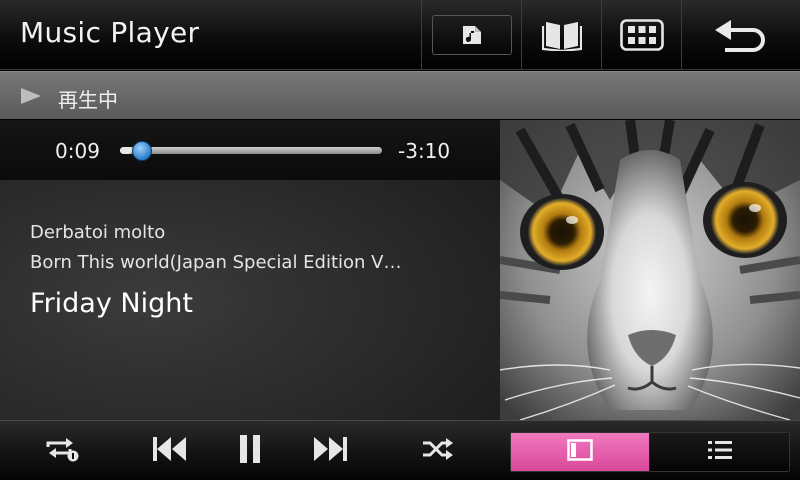 This screenshot has height=480, width=800. I want to click on list-view-button, so click(719, 452).